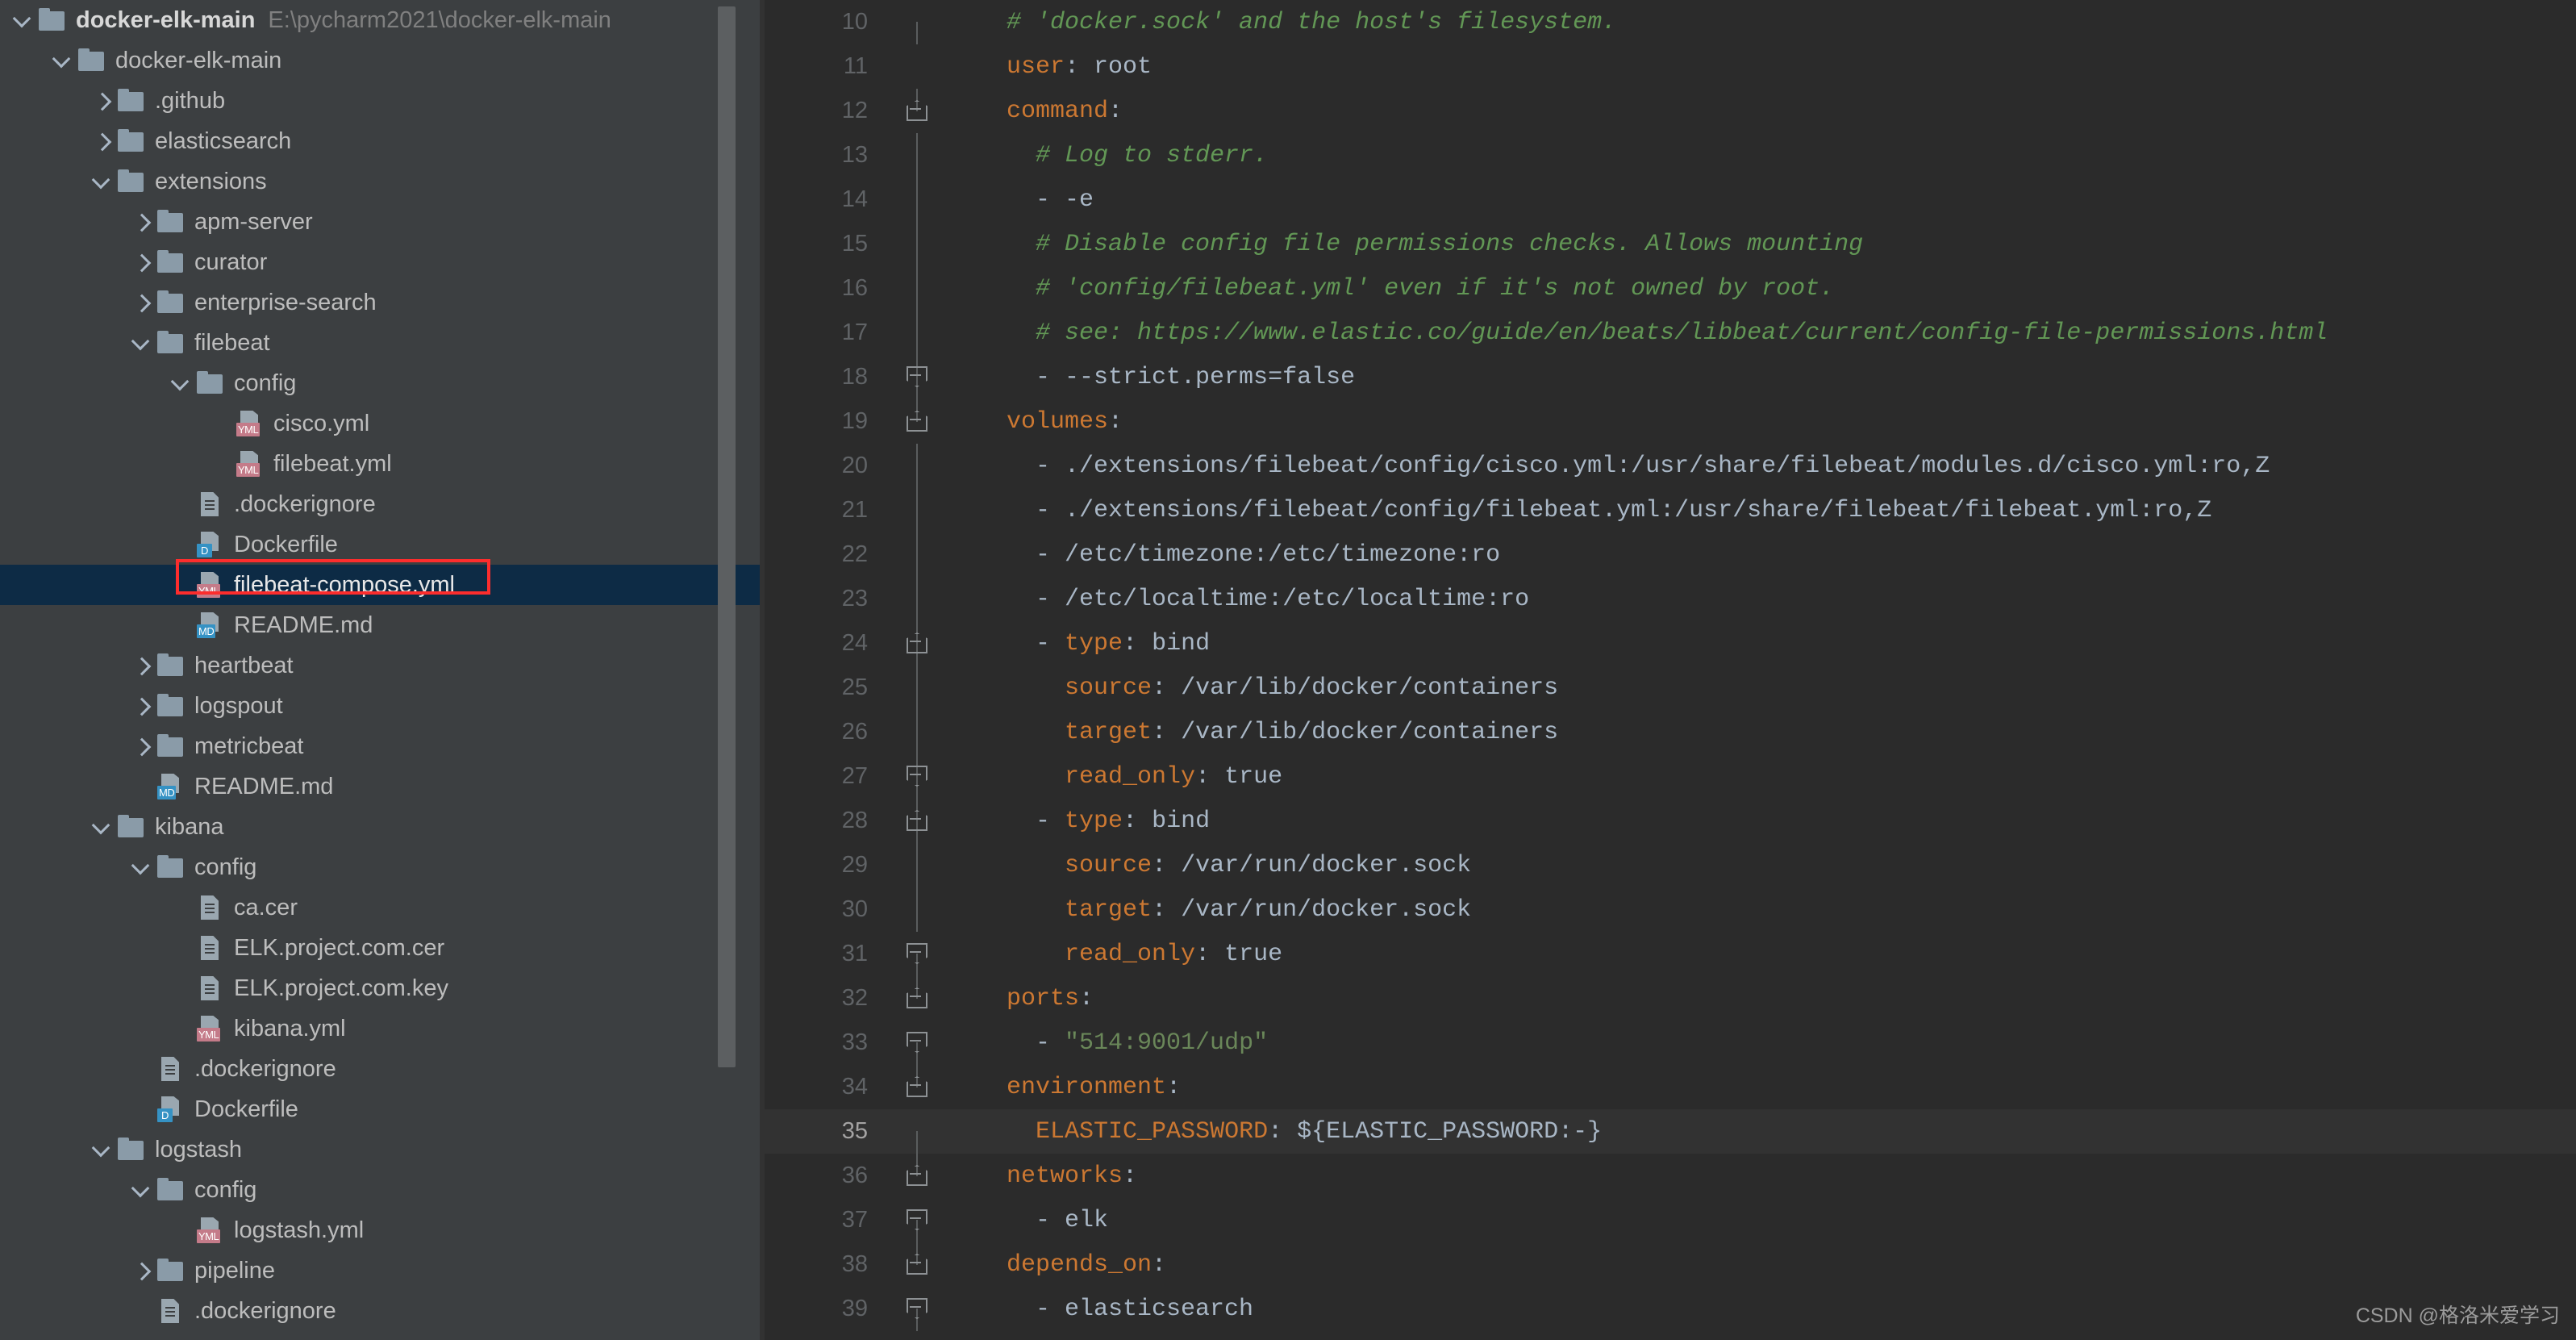 The height and width of the screenshot is (1340, 2576). What do you see at coordinates (382, 262) in the screenshot?
I see `tree-row: curator` at bounding box center [382, 262].